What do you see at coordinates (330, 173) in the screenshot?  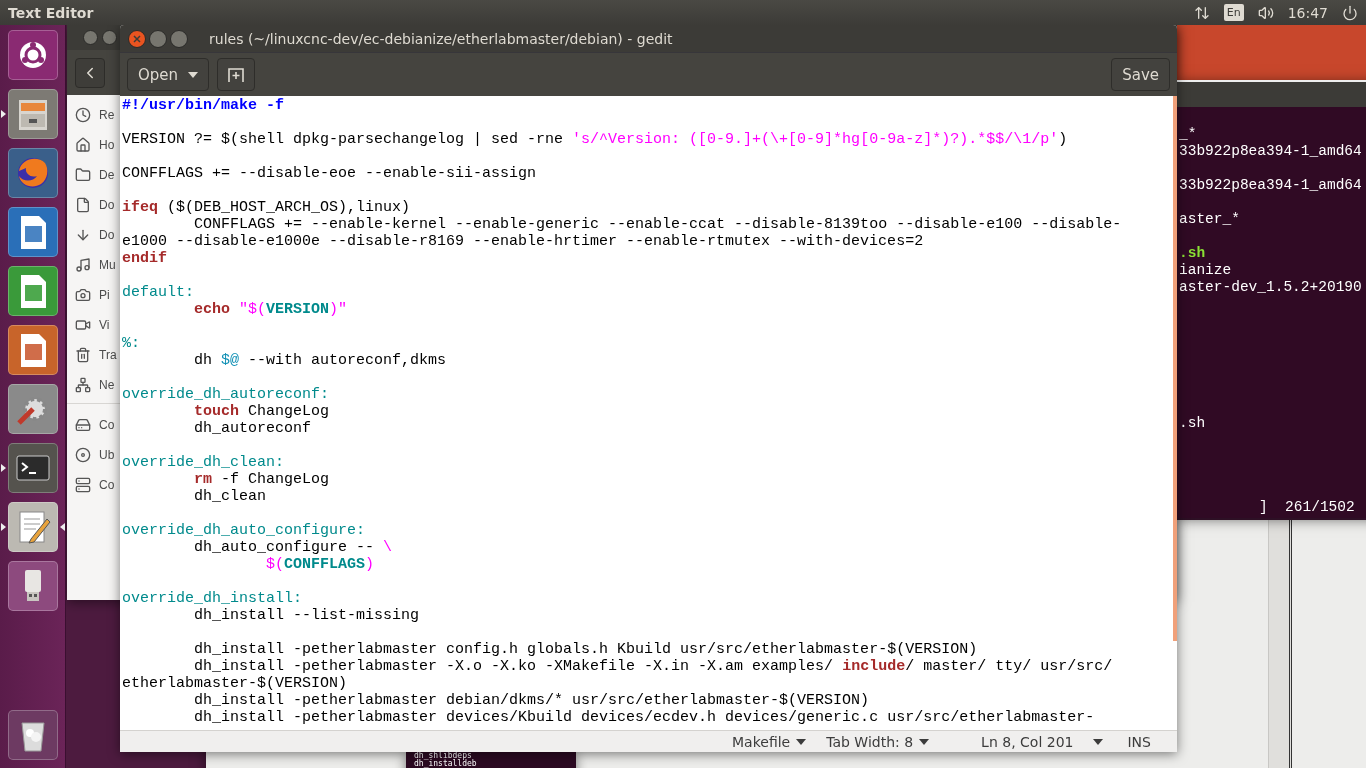 I see `code-line: CONFFLAGS += --disable-eoe --enable-sii-assign` at bounding box center [330, 173].